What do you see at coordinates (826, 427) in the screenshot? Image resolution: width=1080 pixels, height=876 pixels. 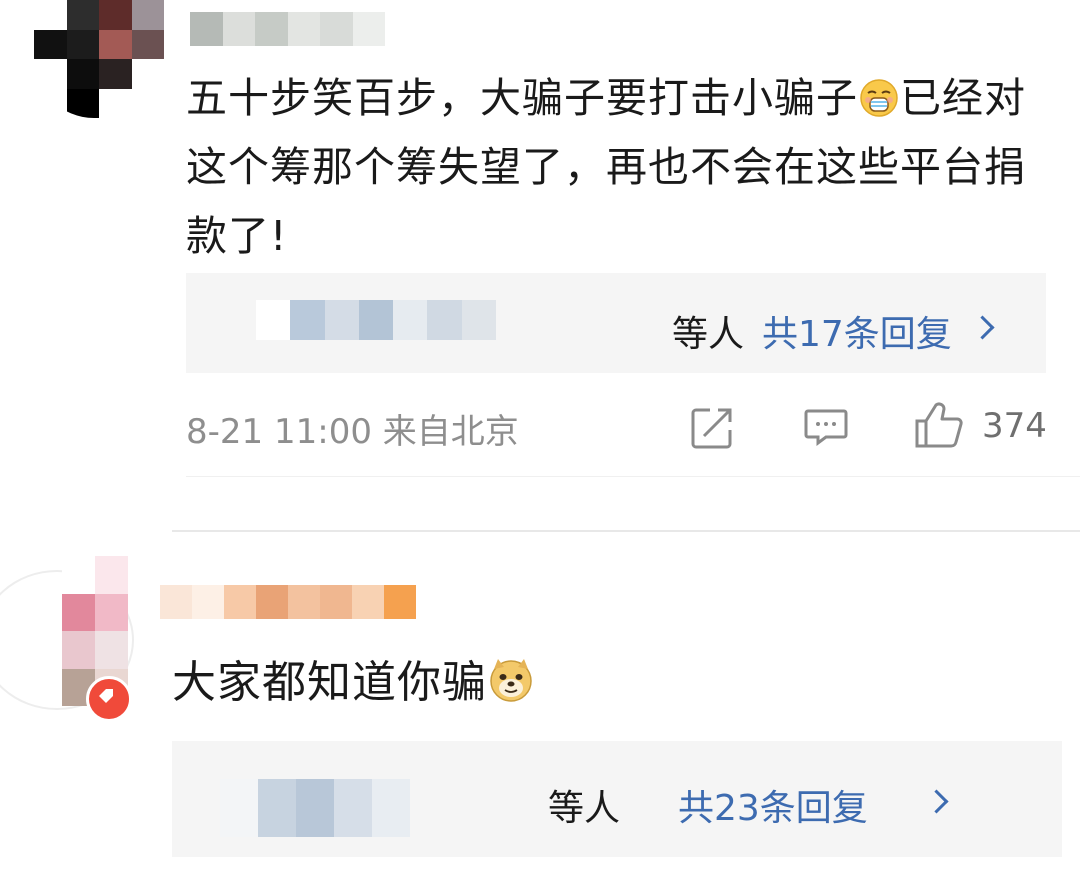 I see `comment-icon` at bounding box center [826, 427].